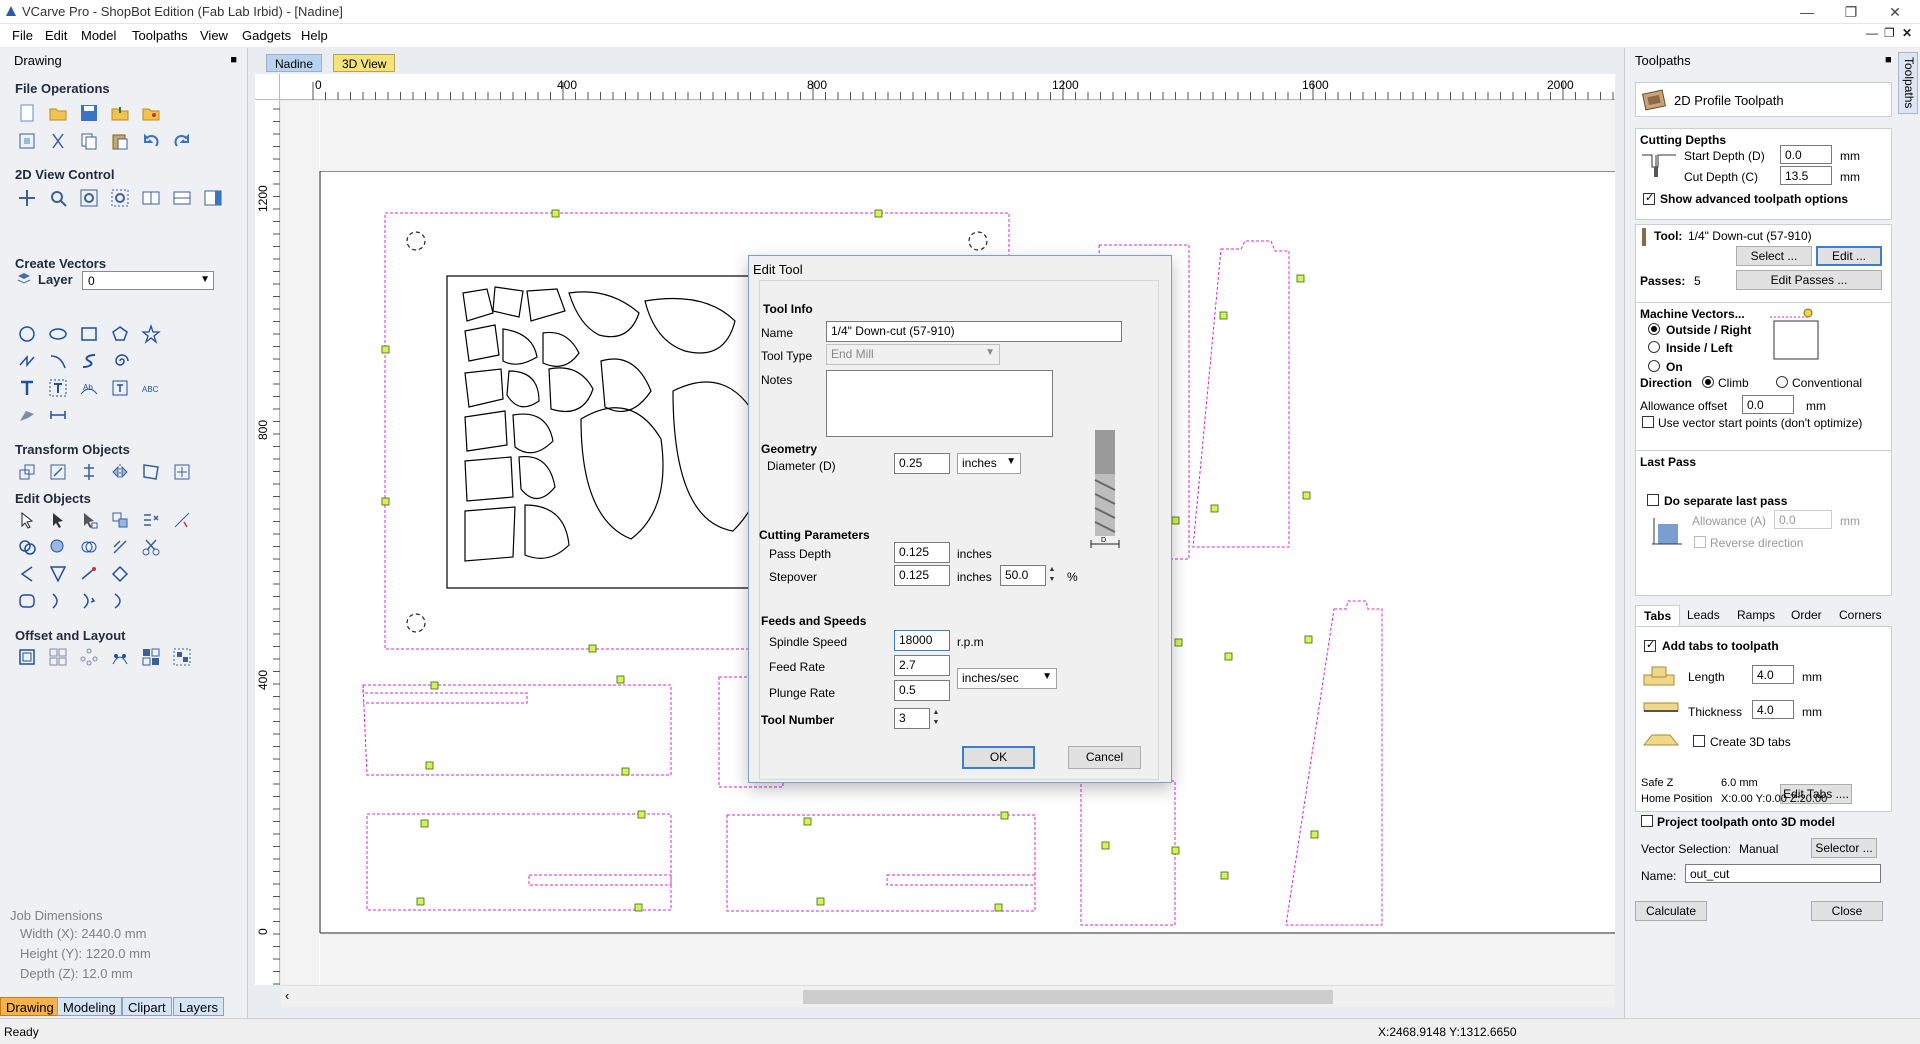 The image size is (1920, 1044). What do you see at coordinates (58, 520) in the screenshot?
I see `node-edit-icon` at bounding box center [58, 520].